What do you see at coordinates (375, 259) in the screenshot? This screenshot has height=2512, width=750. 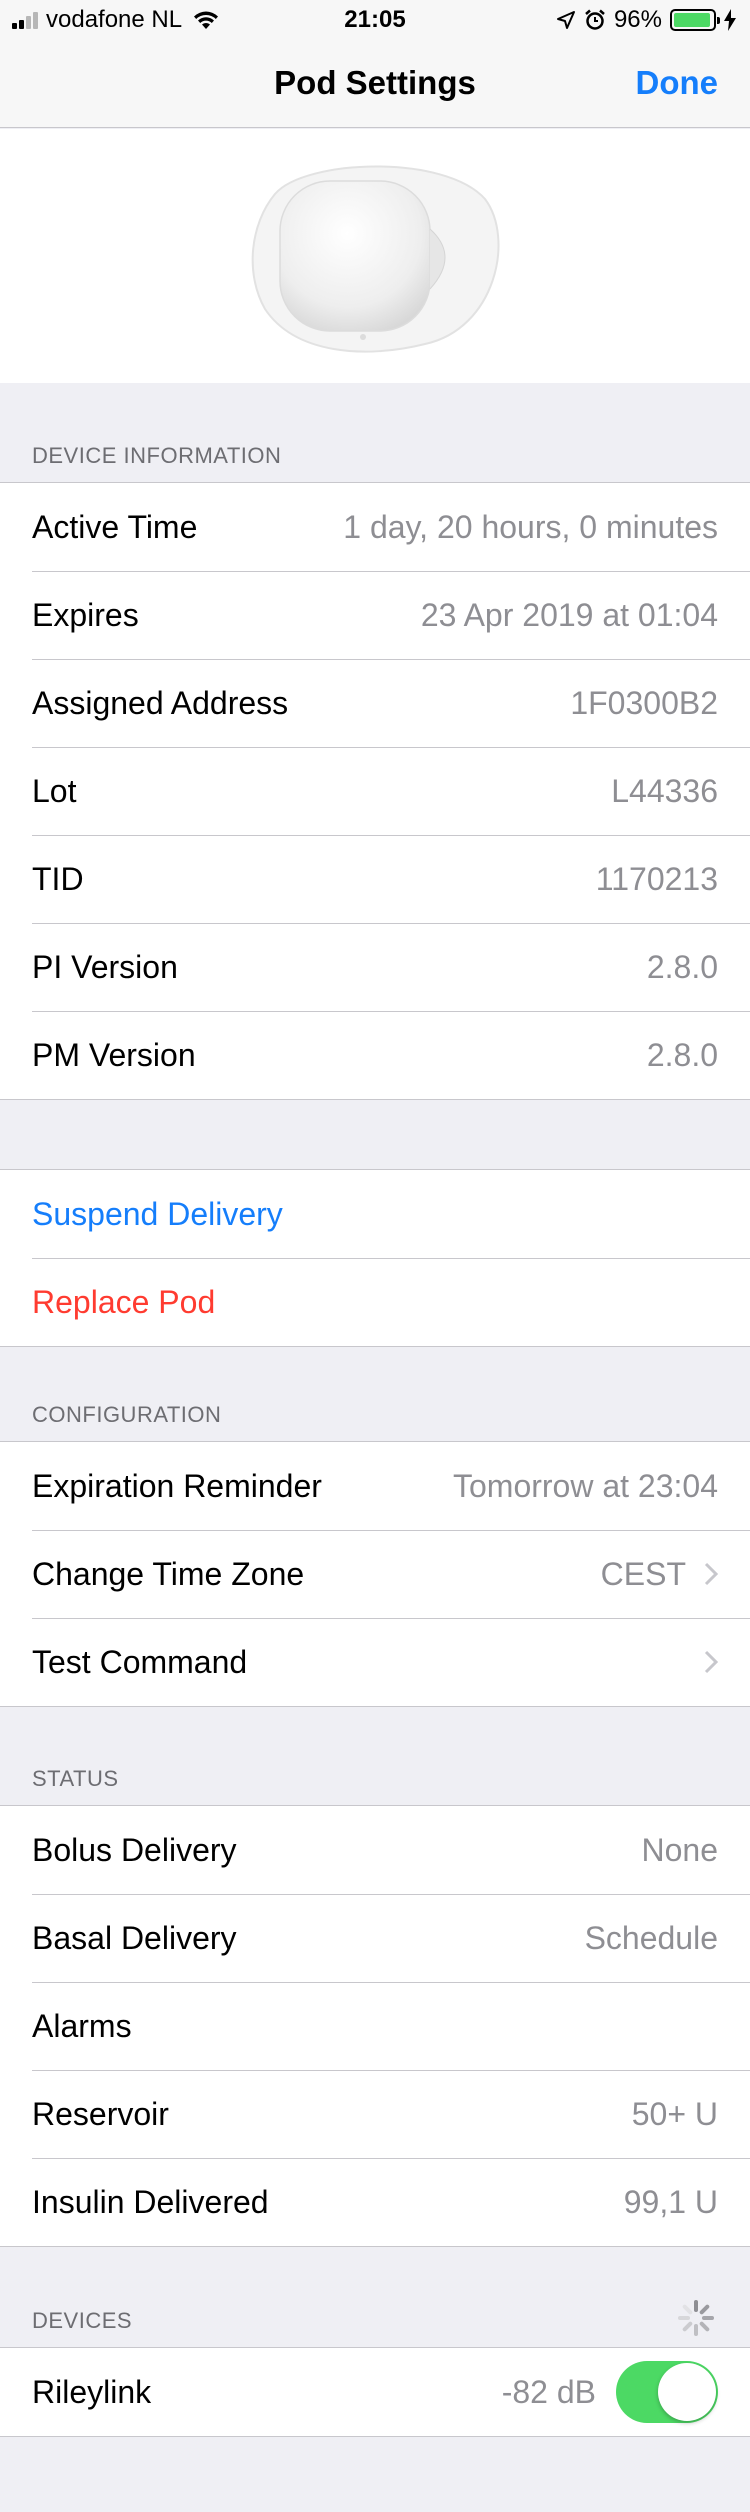 I see `pod-image` at bounding box center [375, 259].